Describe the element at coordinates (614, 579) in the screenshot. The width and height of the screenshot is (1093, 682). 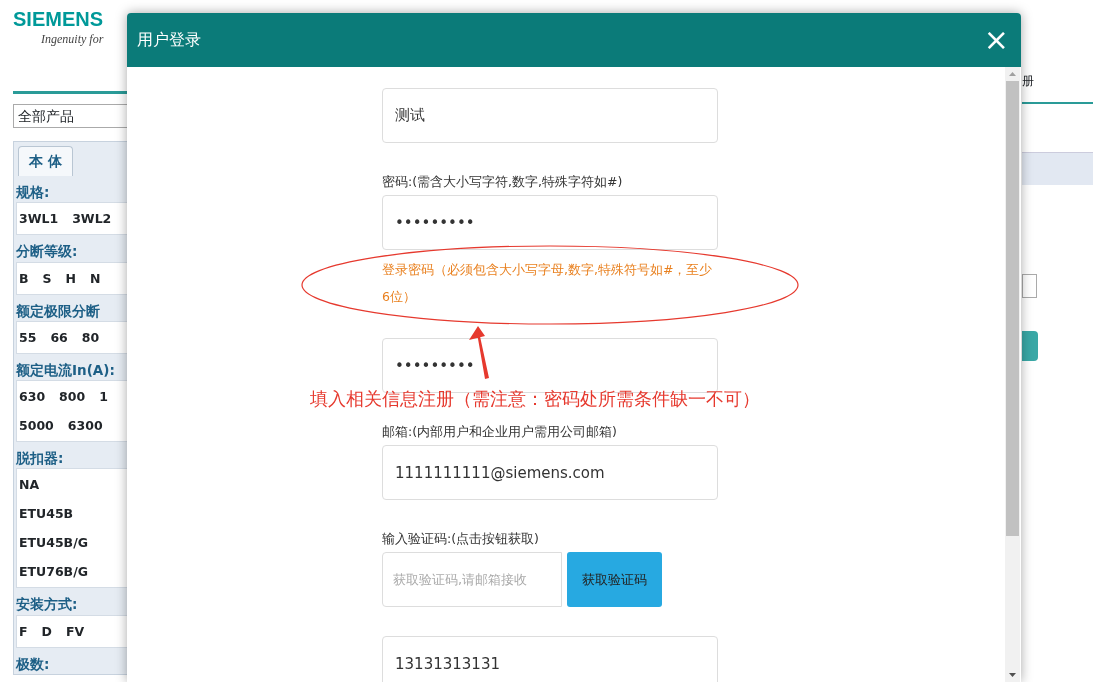
I see `get-code-button: 获取验证码` at that location.